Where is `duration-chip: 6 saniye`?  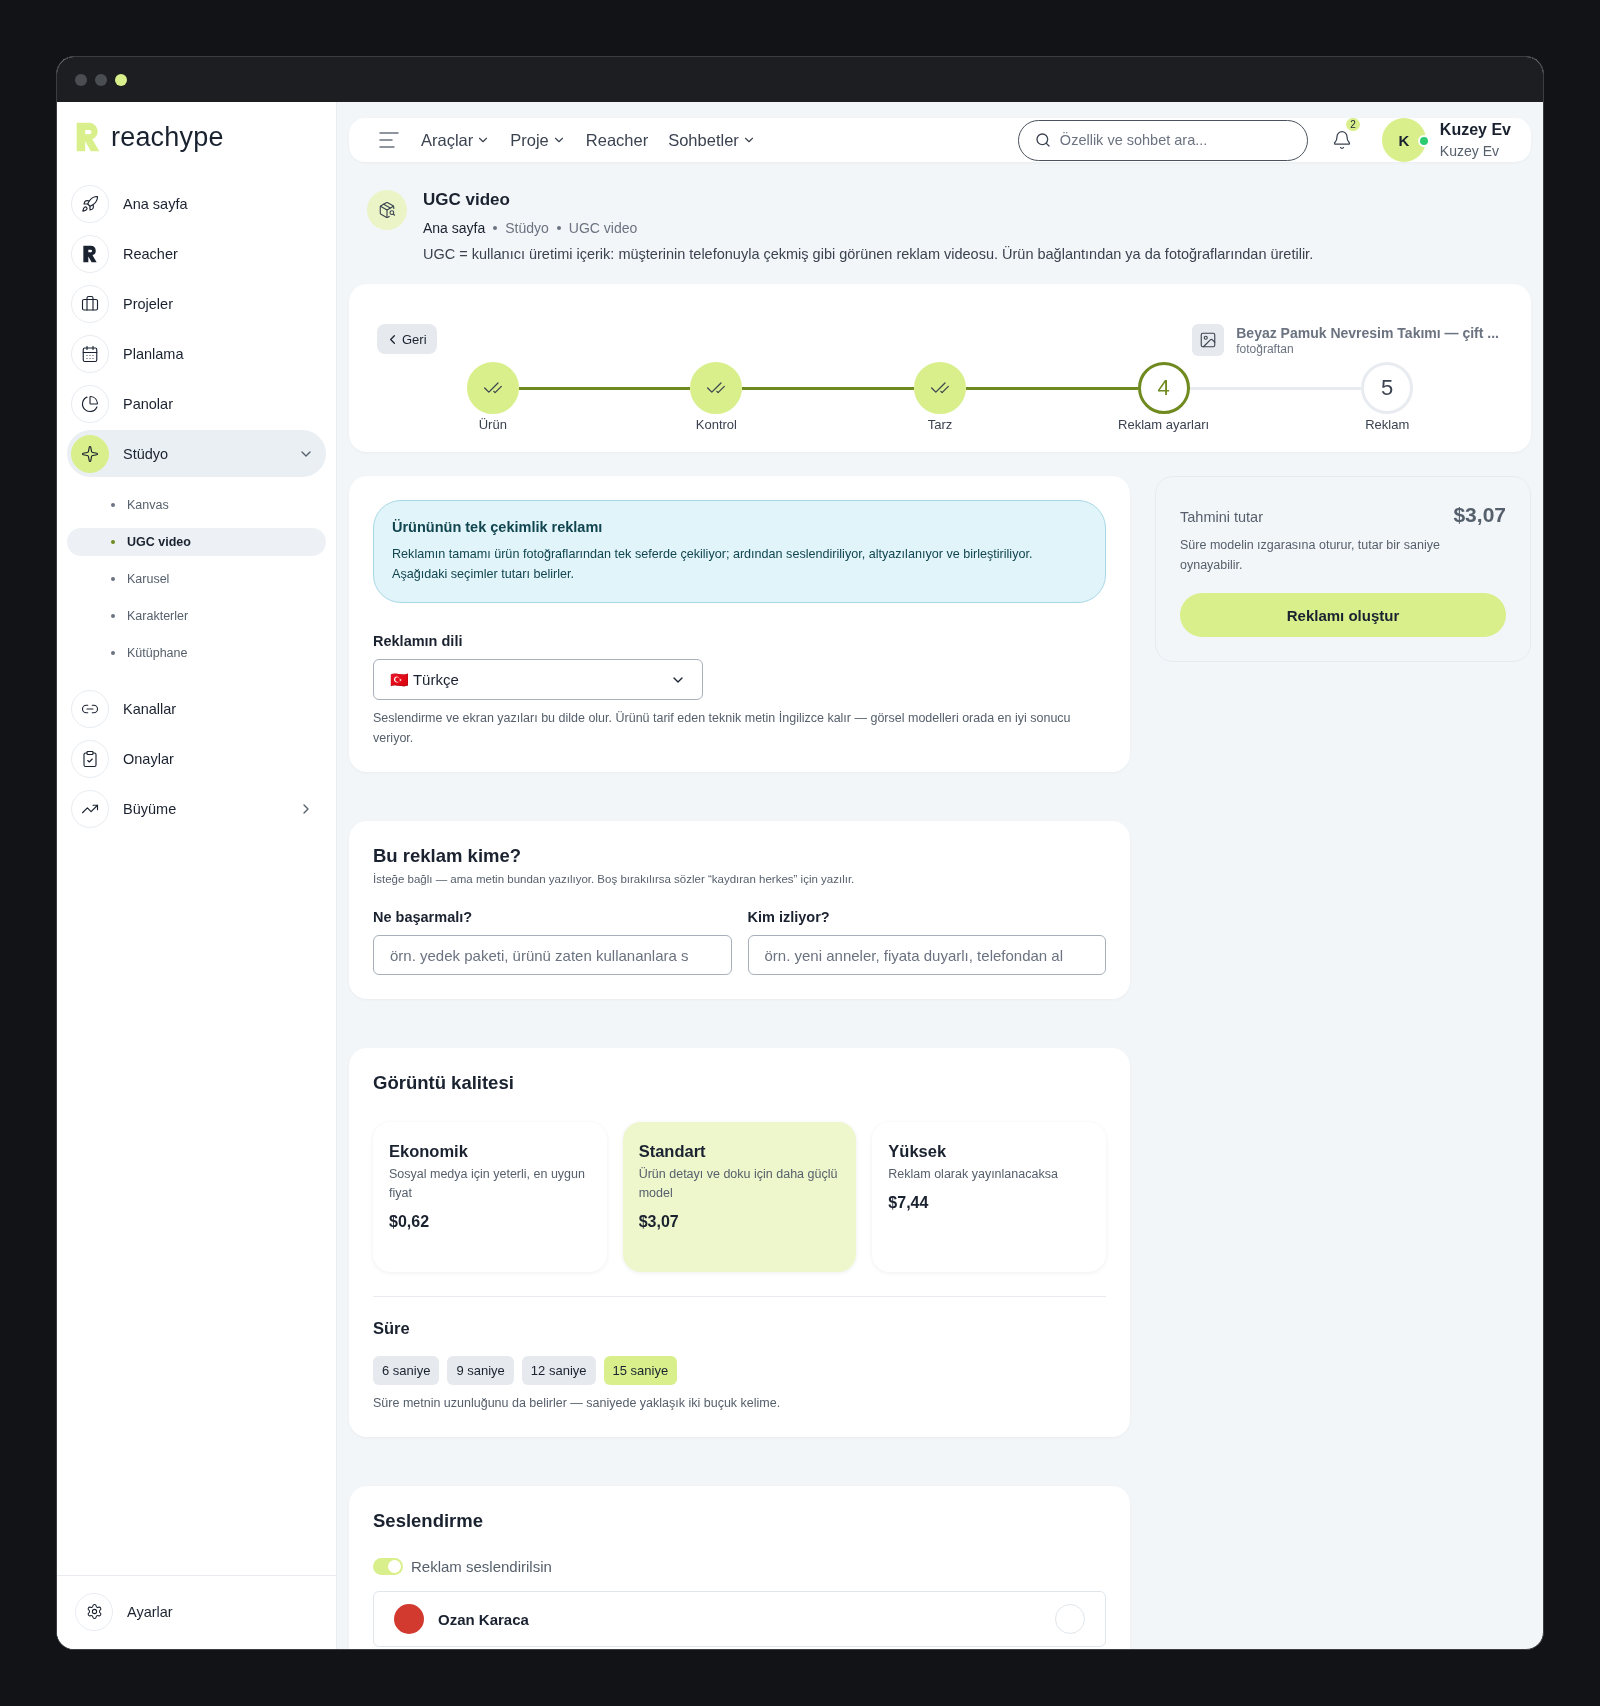
duration-chip: 6 saniye is located at coordinates (406, 1371).